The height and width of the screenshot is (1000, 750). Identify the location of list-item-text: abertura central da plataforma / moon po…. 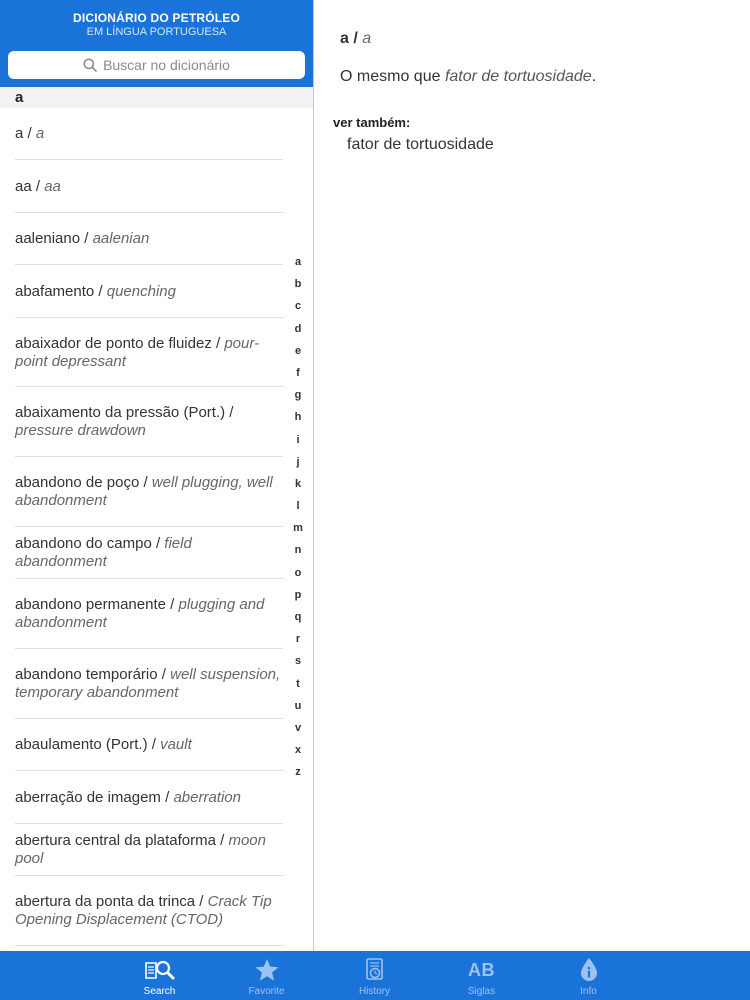
(140, 849).